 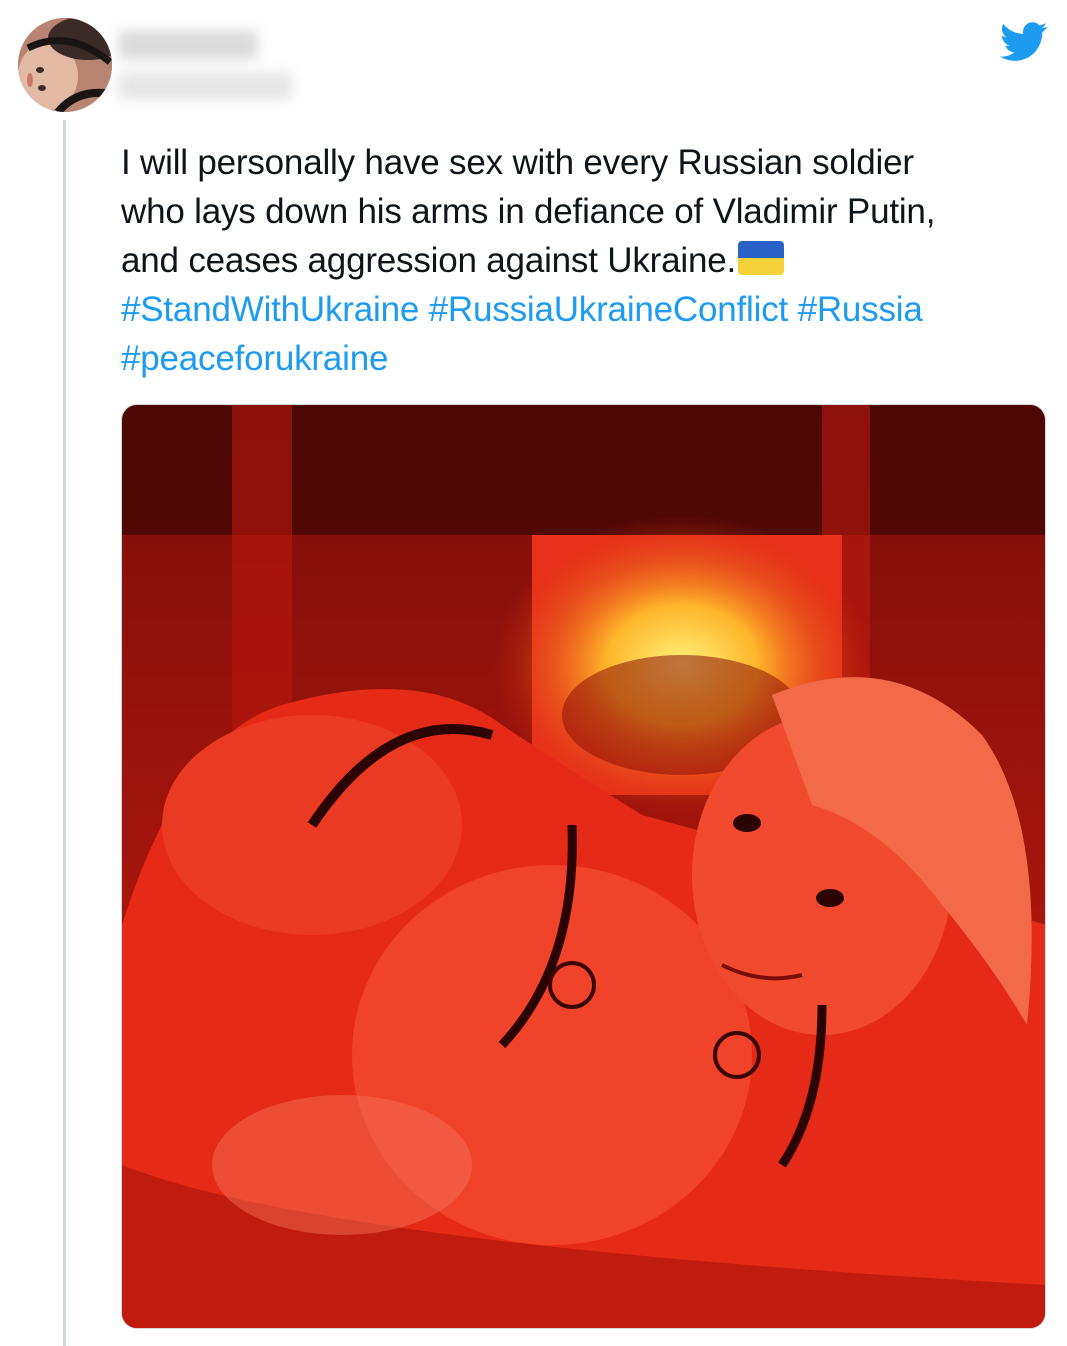 What do you see at coordinates (205, 86) in the screenshot?
I see `author-handle-redacted` at bounding box center [205, 86].